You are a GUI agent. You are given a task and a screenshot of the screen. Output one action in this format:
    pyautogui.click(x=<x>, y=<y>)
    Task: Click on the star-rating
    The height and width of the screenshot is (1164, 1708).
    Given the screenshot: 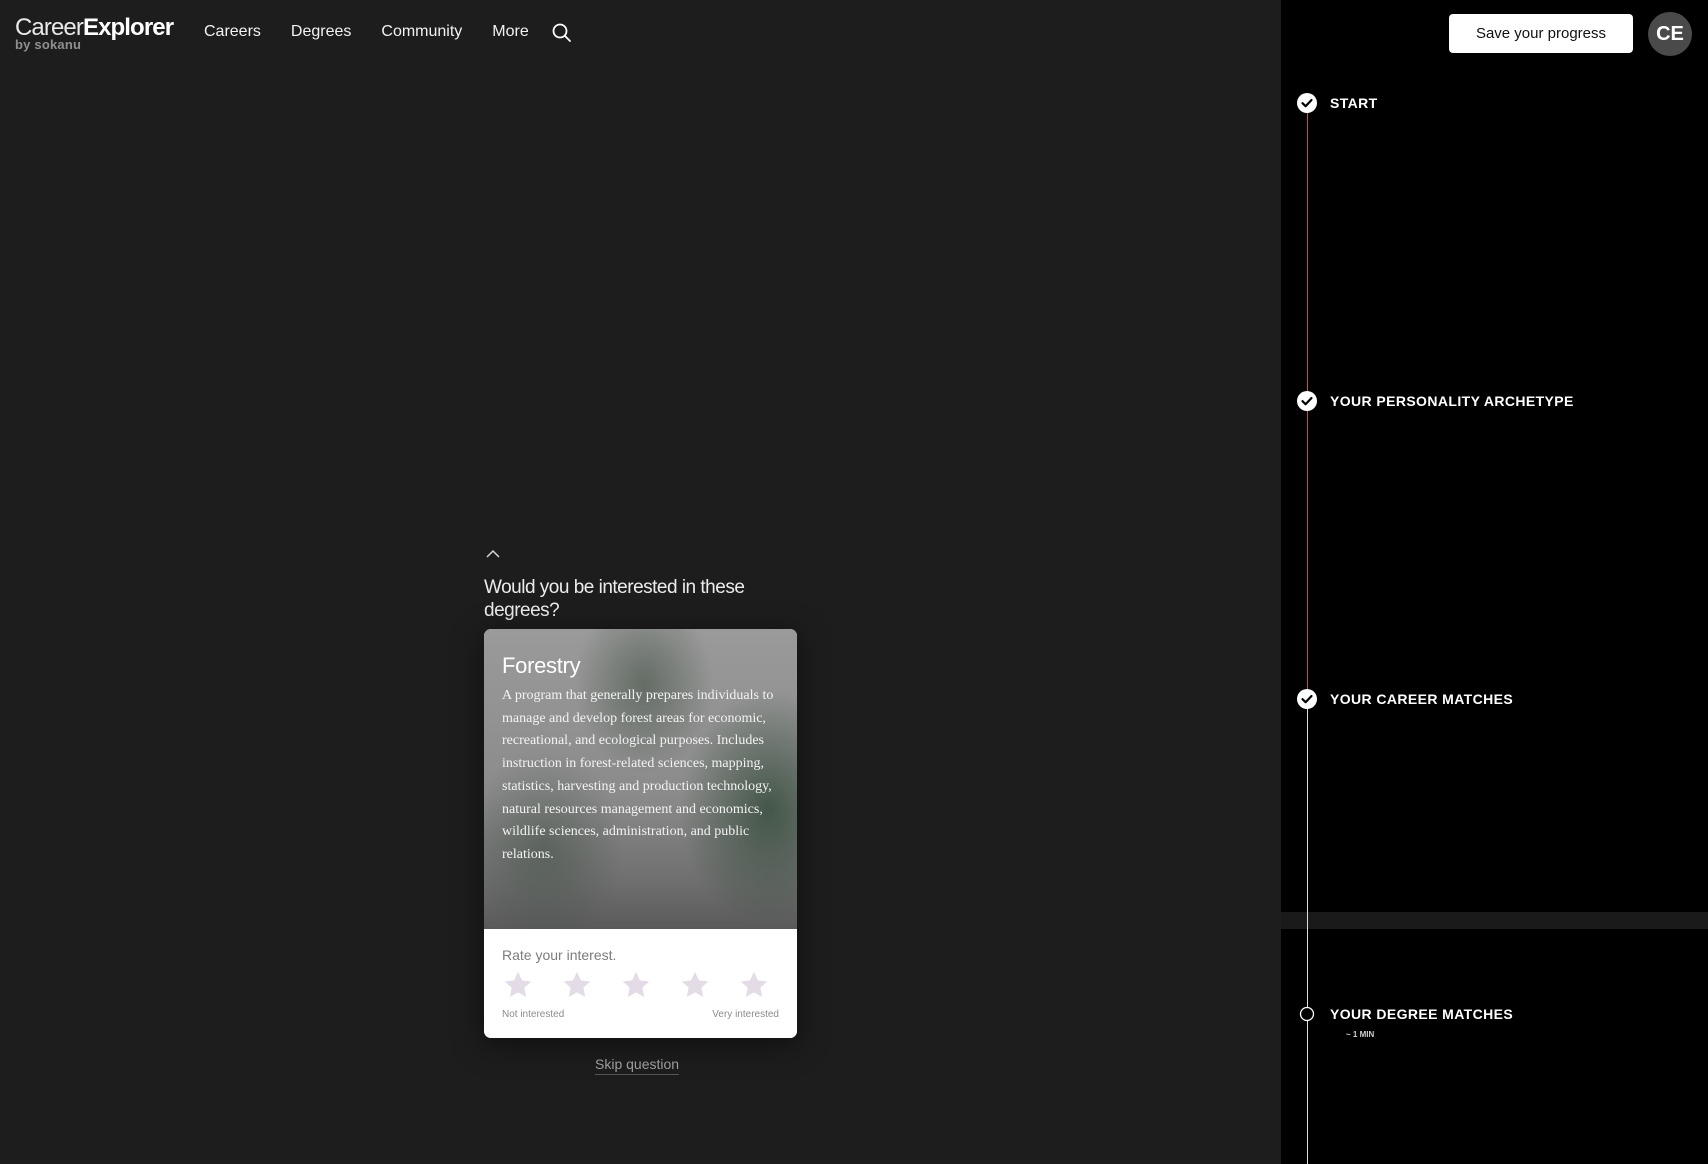 What is the action you would take?
    pyautogui.click(x=636, y=985)
    